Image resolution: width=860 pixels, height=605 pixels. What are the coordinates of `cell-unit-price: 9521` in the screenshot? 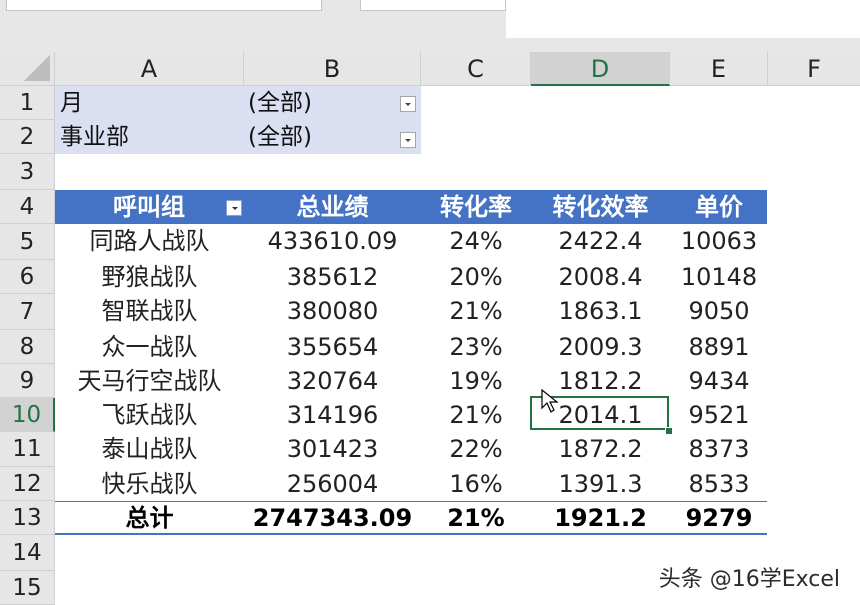 It's located at (719, 415).